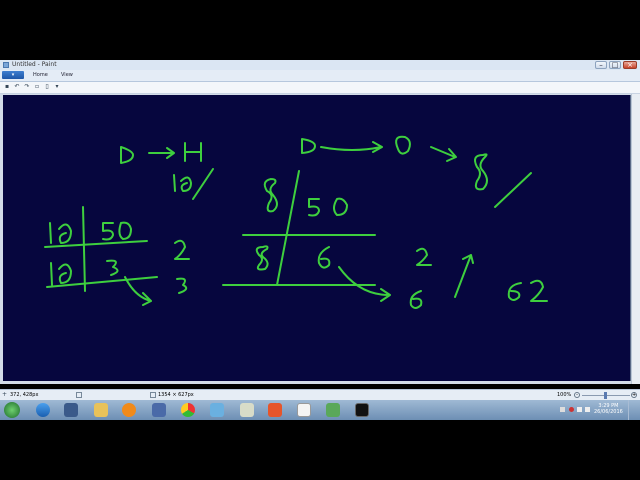  What do you see at coordinates (328, 207) in the screenshot?
I see `num-50-center` at bounding box center [328, 207].